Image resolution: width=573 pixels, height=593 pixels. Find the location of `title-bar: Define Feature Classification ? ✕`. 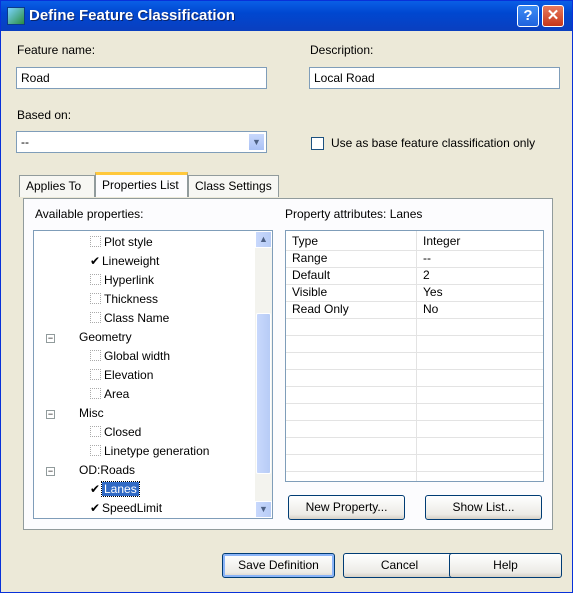

title-bar: Define Feature Classification ? ✕ is located at coordinates (286, 16).